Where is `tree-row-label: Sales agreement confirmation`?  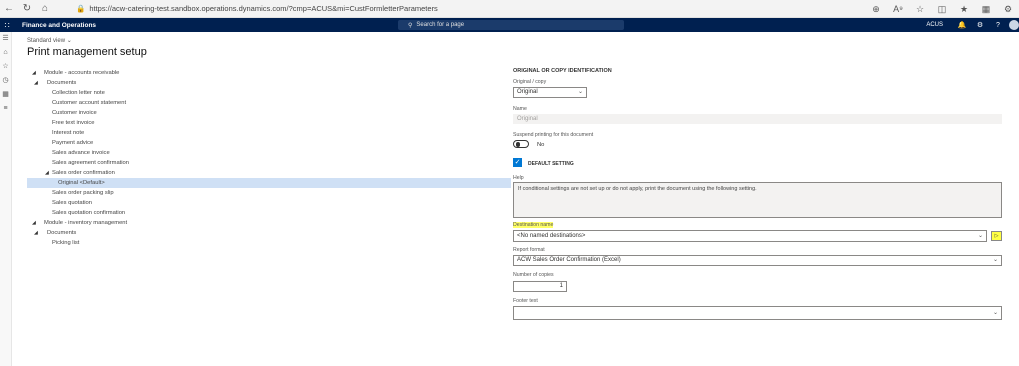 tree-row-label: Sales agreement confirmation is located at coordinates (91, 163).